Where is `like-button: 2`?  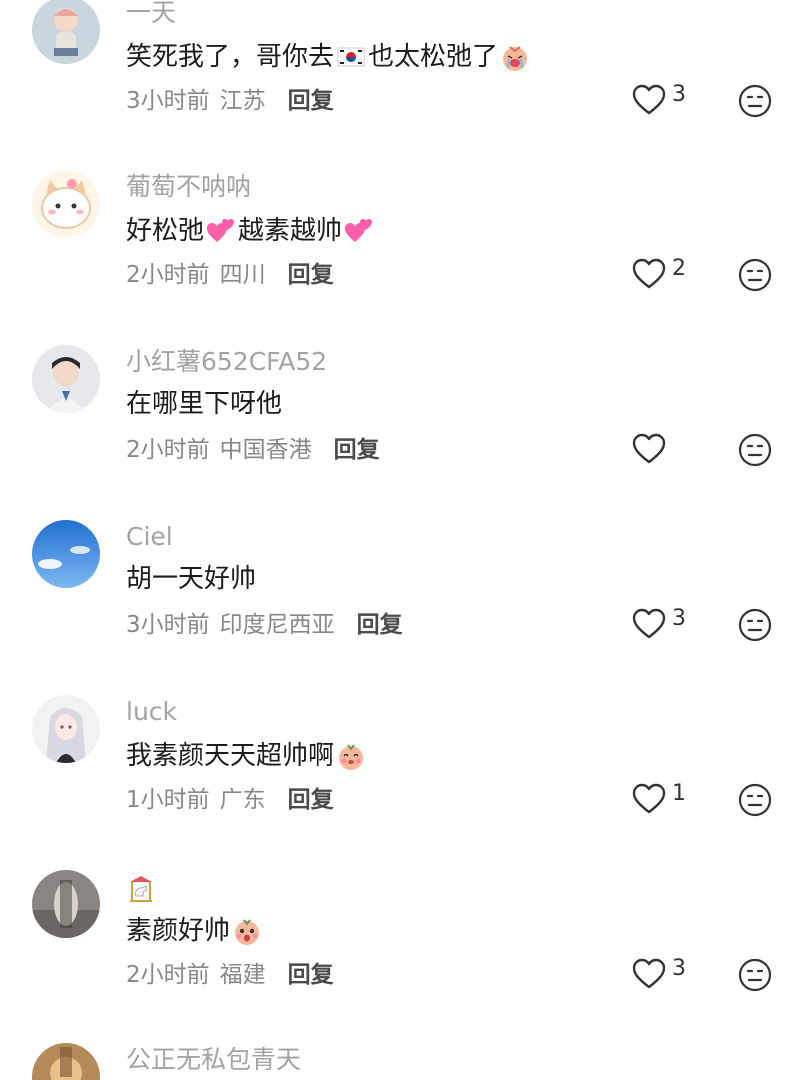 like-button: 2 is located at coordinates (659, 275).